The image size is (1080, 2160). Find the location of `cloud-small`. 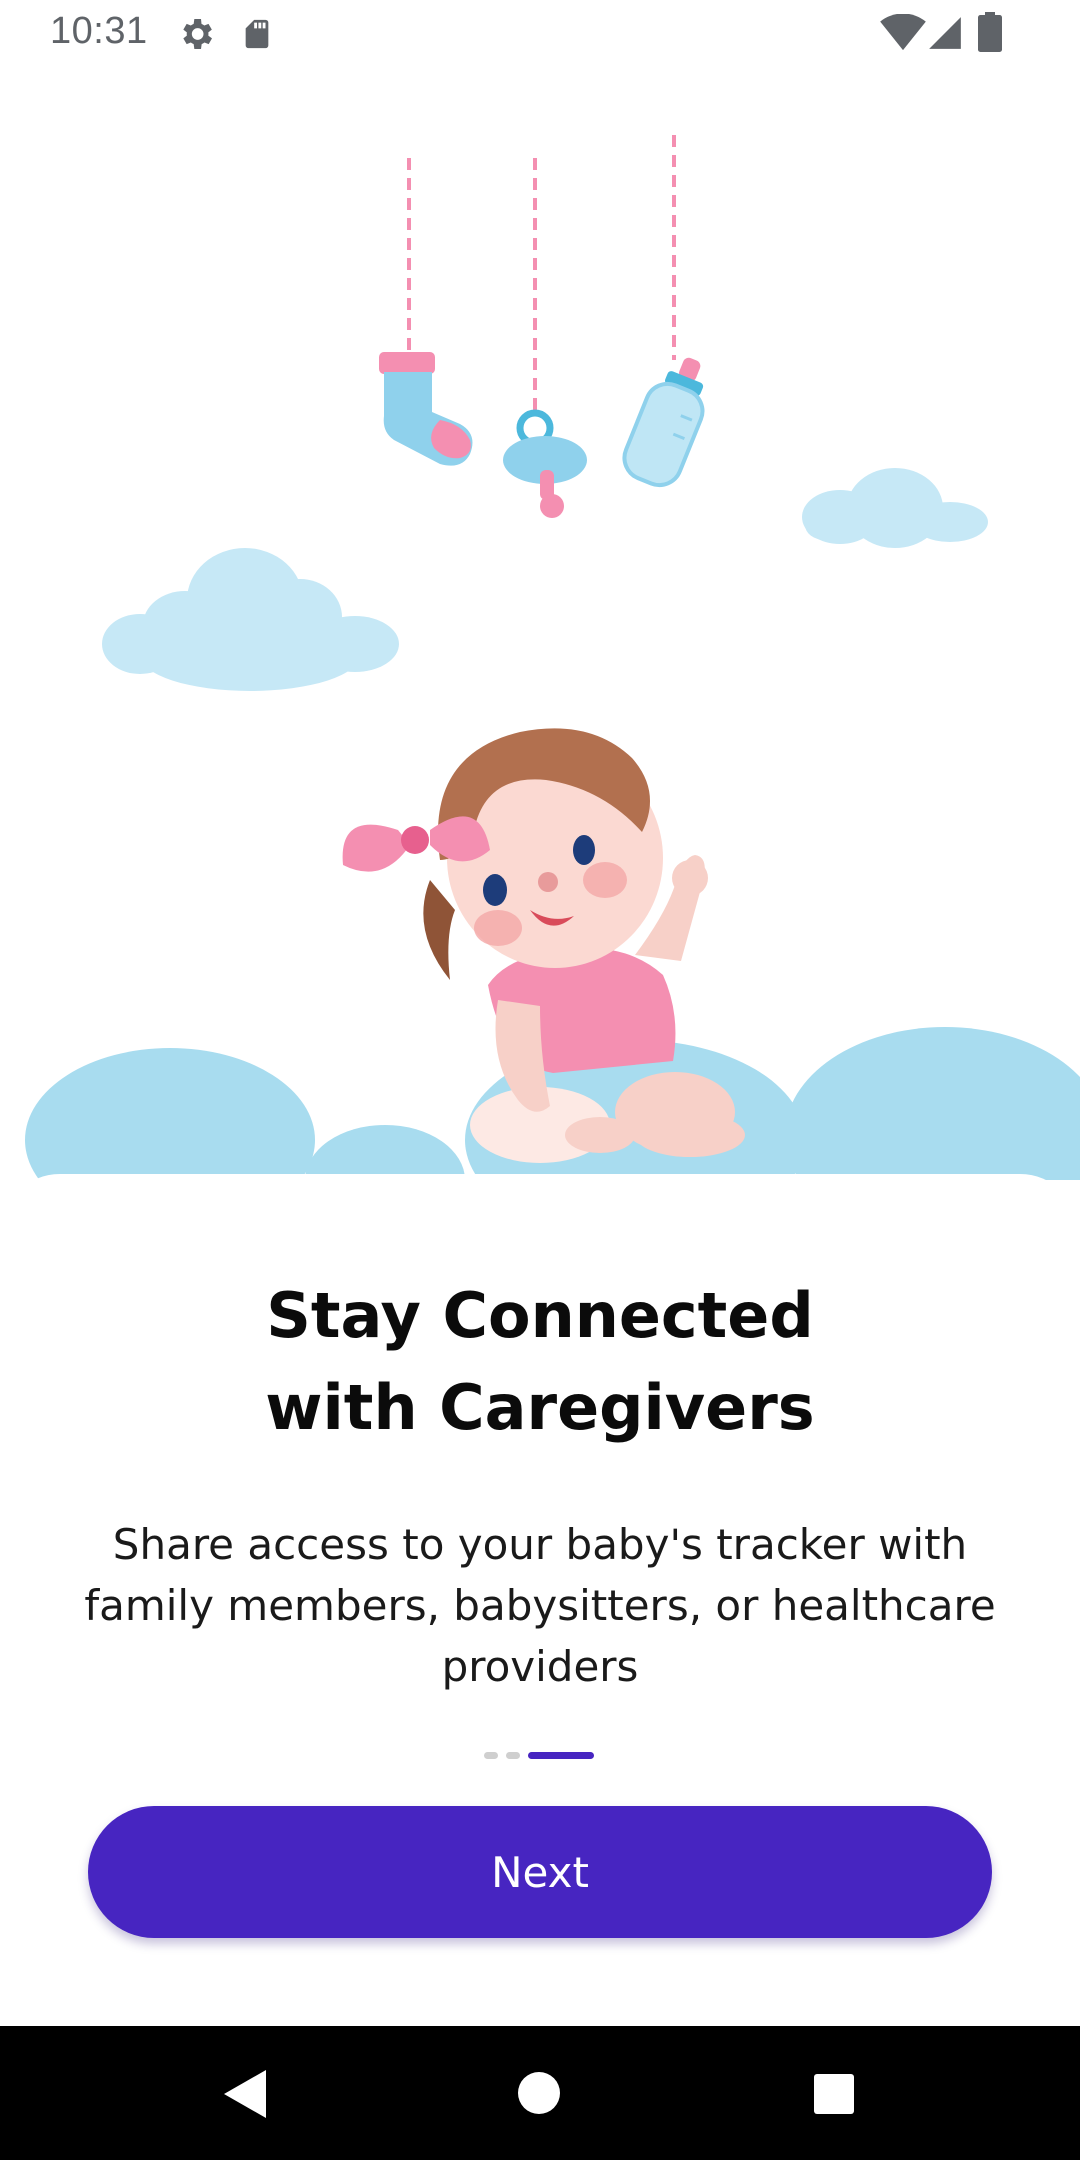

cloud-small is located at coordinates (895, 508).